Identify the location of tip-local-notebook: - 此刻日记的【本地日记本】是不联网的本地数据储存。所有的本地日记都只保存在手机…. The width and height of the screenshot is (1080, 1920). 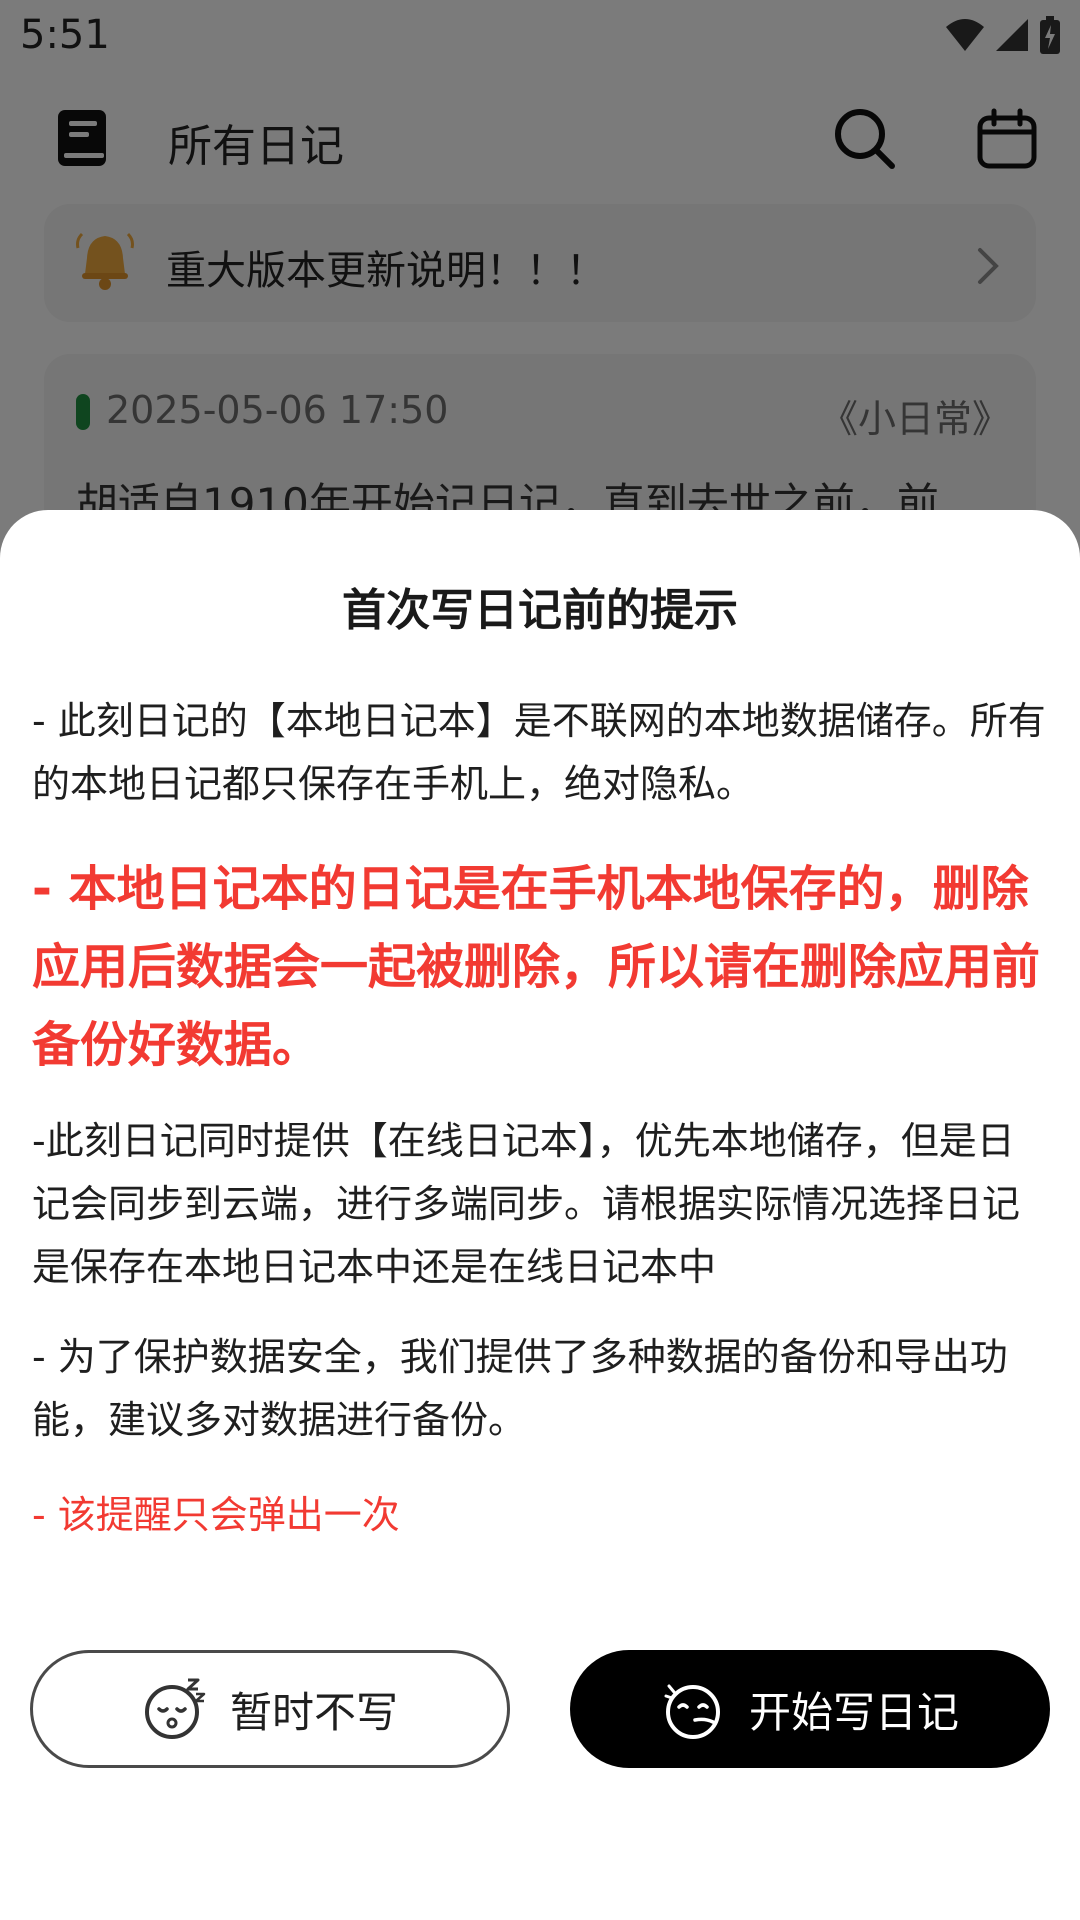
(539, 752).